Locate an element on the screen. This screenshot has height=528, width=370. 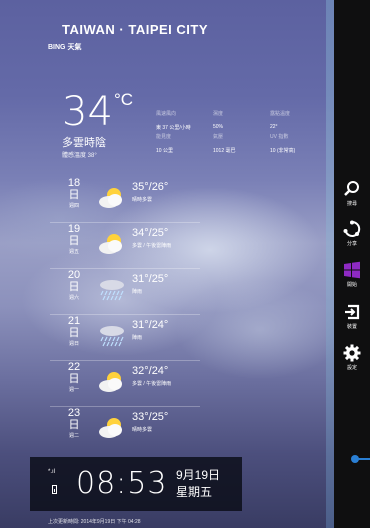
source-label: BING 天氣 is located at coordinates (65, 47).